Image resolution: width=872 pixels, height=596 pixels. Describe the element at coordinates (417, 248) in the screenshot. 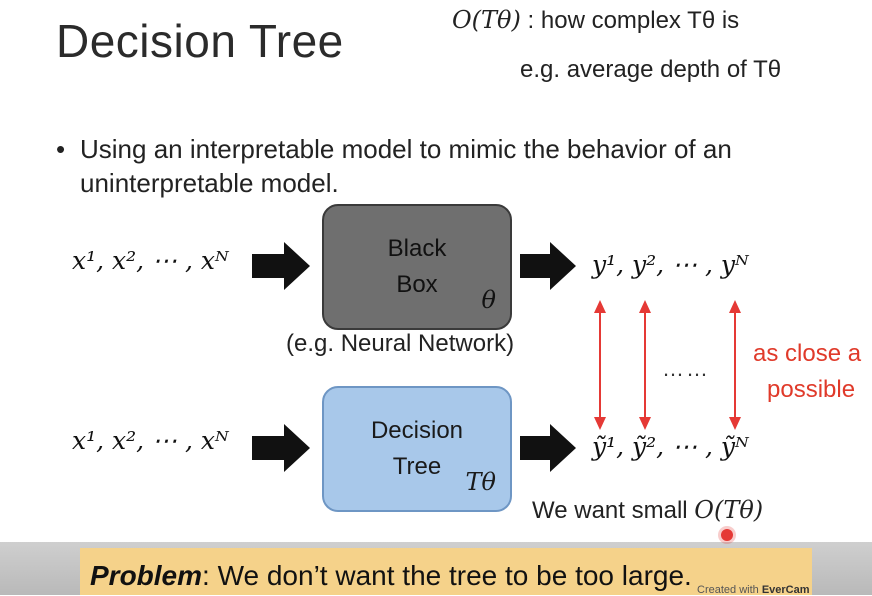

I see `black-box-line1: Black` at that location.